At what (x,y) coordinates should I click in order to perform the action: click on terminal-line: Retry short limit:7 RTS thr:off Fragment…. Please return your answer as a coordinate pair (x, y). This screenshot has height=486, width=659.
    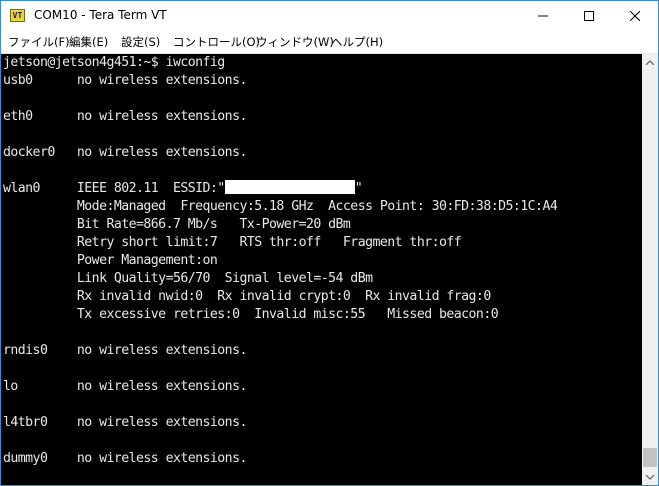
    Looking at the image, I should click on (232, 242).